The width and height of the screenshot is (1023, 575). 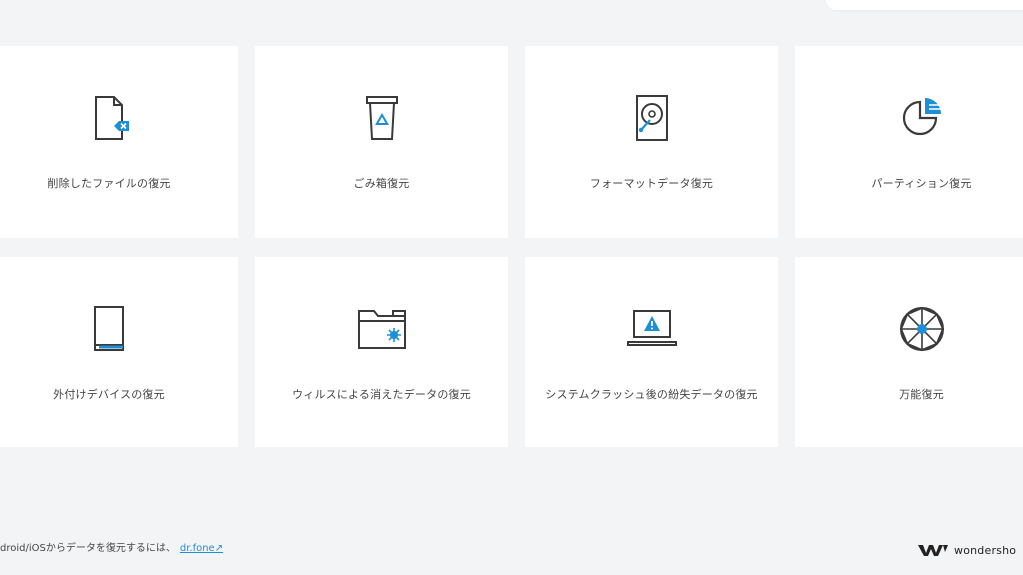 I want to click on card-format-data-recovery: フォーマットデータ復元, so click(x=651, y=142).